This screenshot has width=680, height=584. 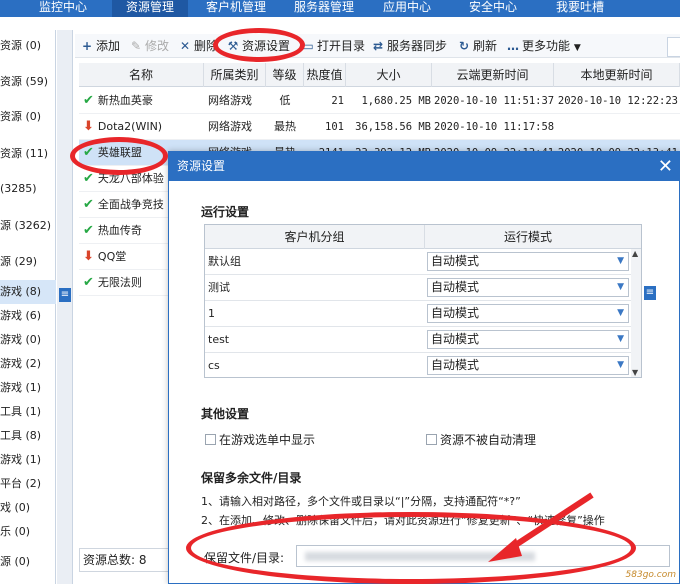 I want to click on show-in-menu-checkbox: 在游戏选单中显示, so click(x=260, y=439).